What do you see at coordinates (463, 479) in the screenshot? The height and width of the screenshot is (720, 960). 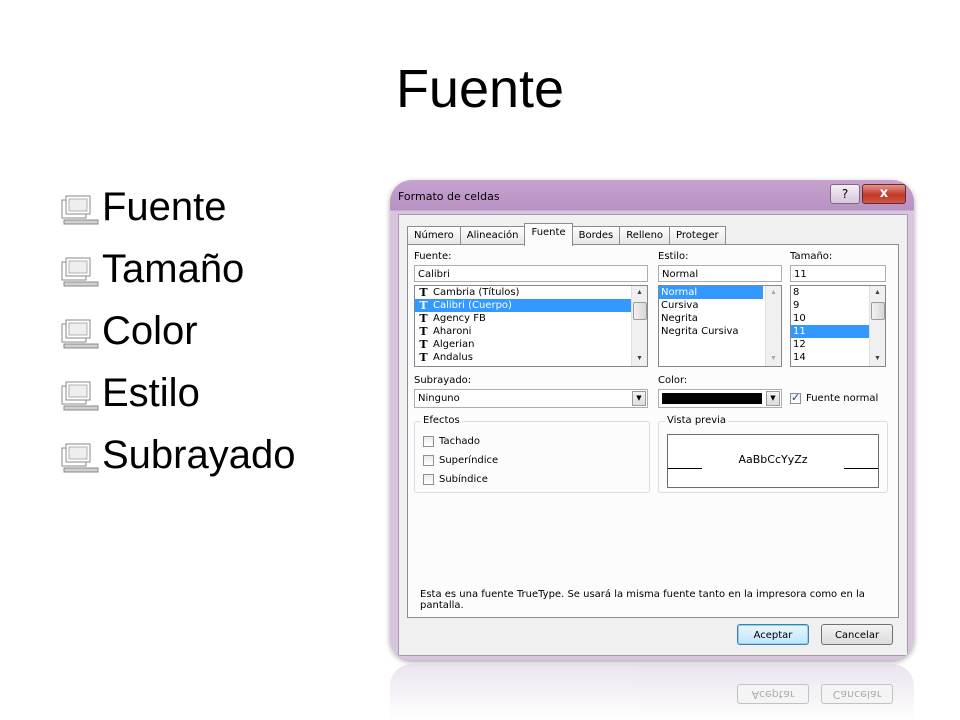 I see `subscript-label: Subíndice` at bounding box center [463, 479].